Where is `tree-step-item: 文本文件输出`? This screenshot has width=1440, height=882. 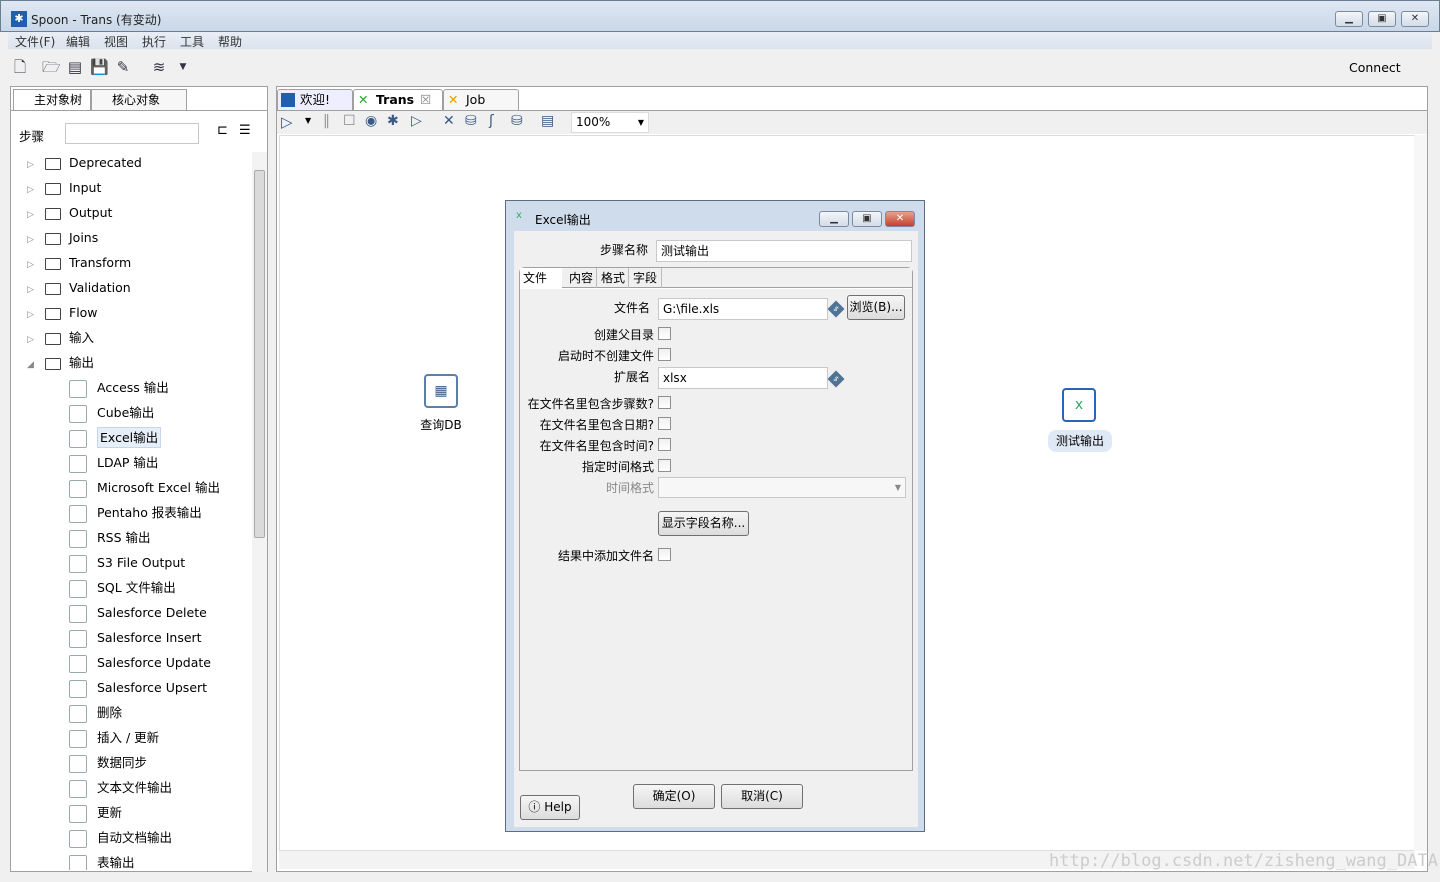 tree-step-item: 文本文件输出 is located at coordinates (120, 787).